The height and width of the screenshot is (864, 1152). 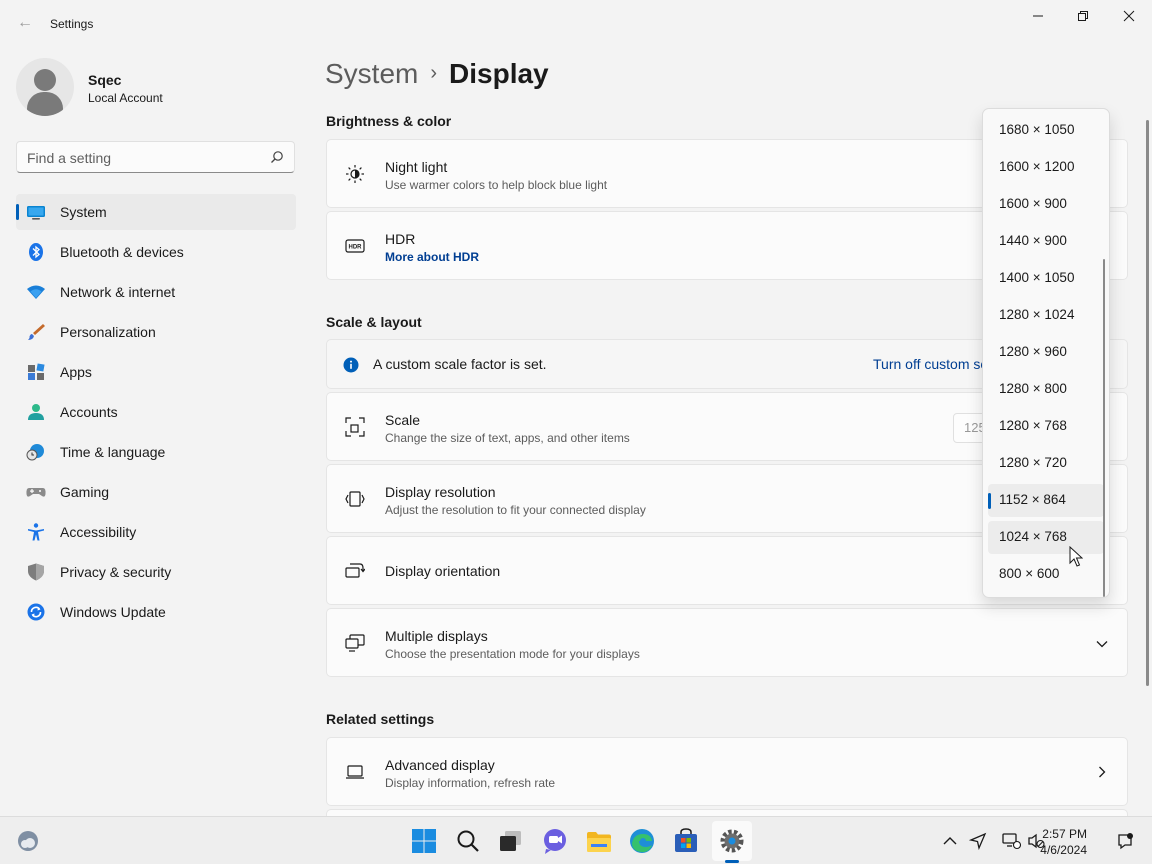 What do you see at coordinates (1147, 403) in the screenshot?
I see `main-scrollbar` at bounding box center [1147, 403].